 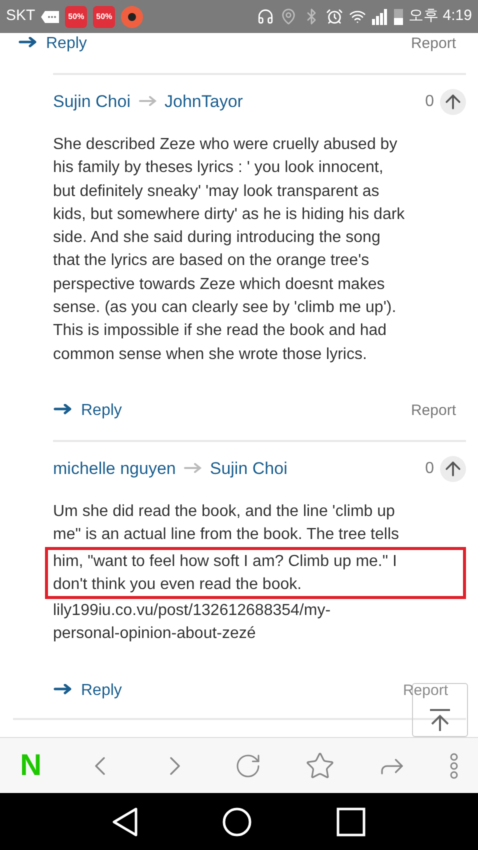 I want to click on reply-to-name: JohnTayor, so click(x=203, y=102).